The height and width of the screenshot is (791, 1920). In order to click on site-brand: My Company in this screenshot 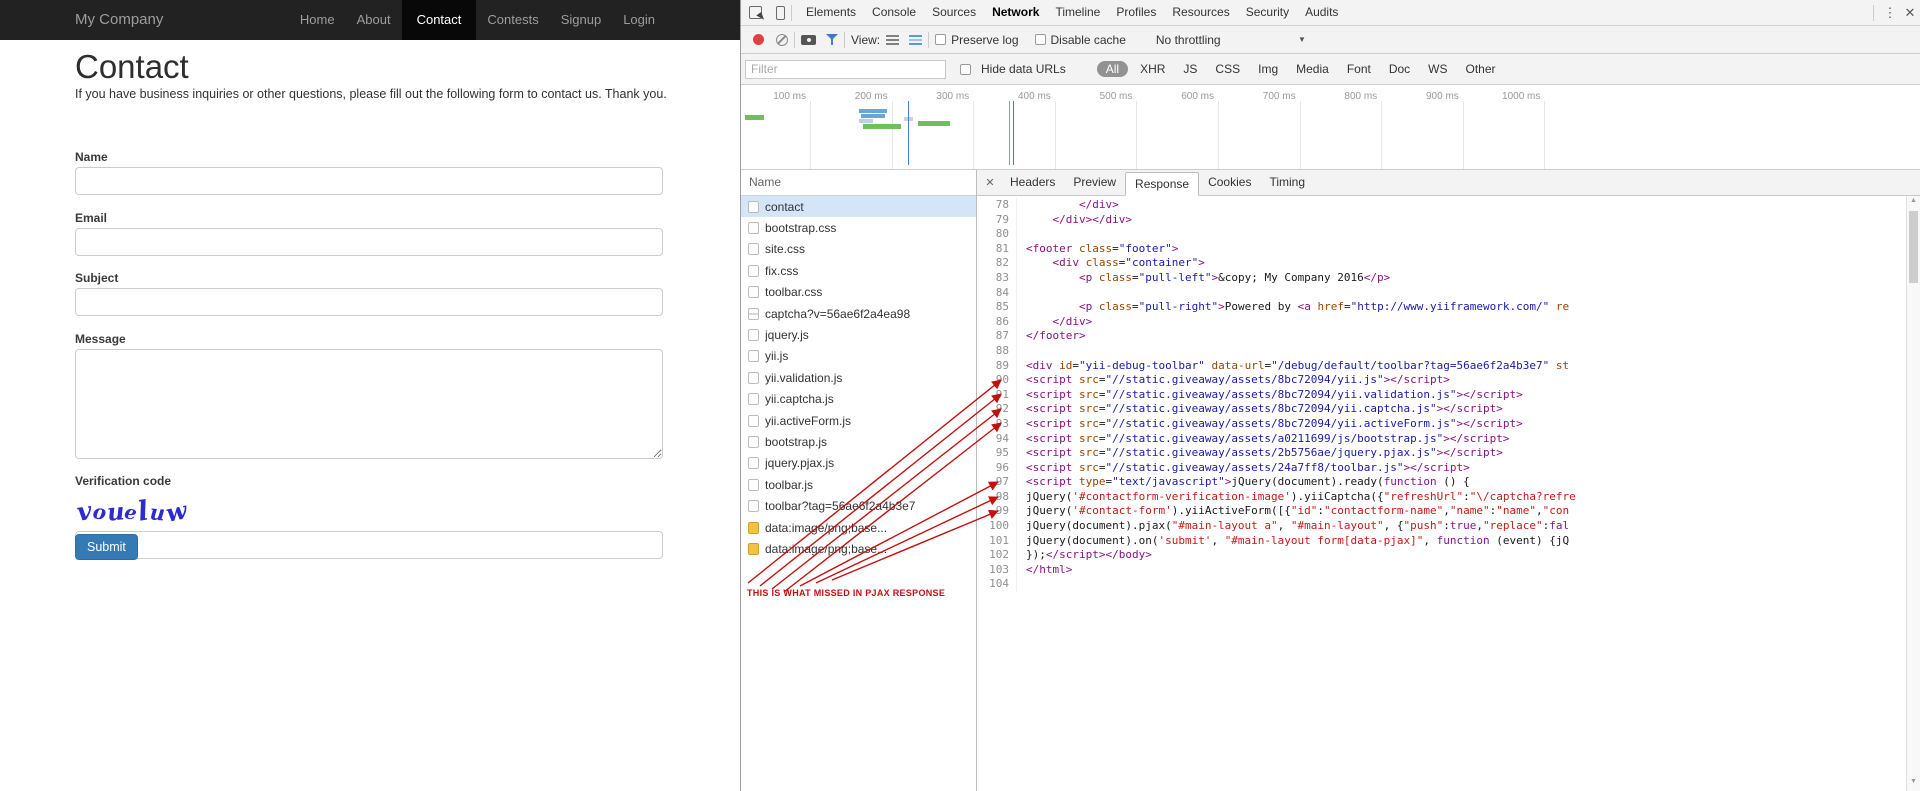, I will do `click(119, 20)`.